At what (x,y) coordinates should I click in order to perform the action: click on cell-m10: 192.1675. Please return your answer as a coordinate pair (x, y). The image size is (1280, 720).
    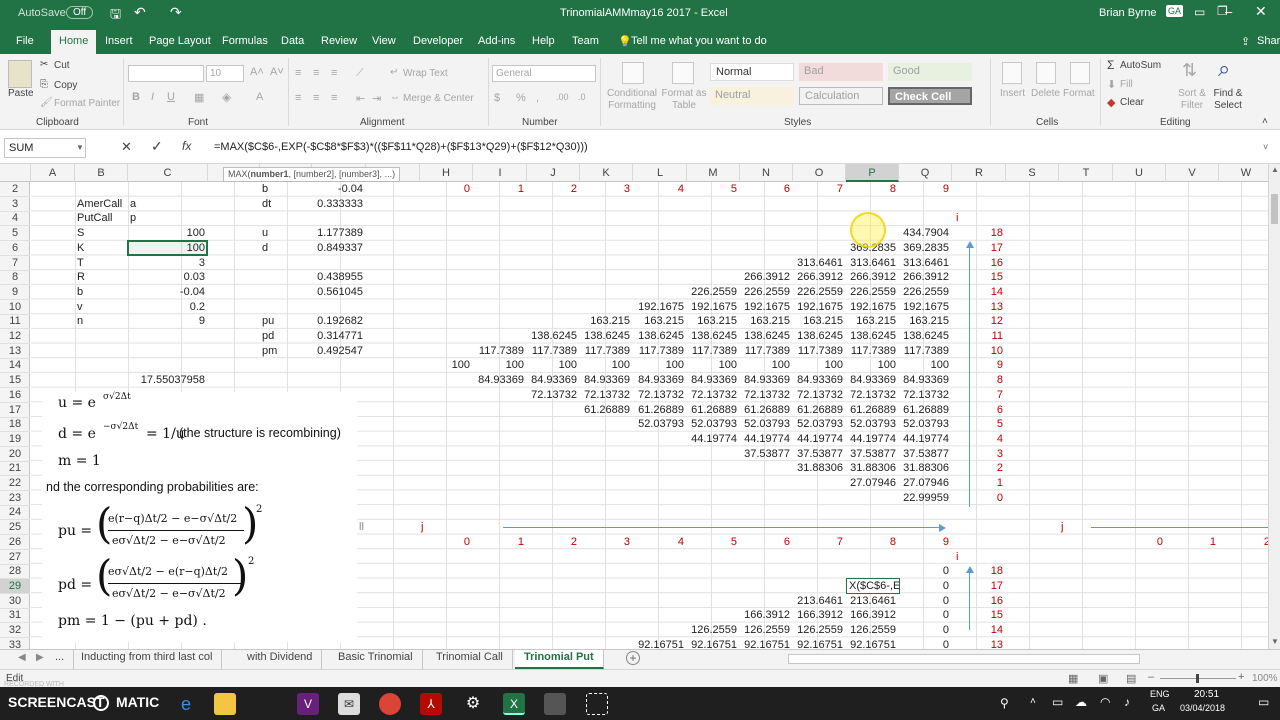
    Looking at the image, I should click on (713, 307).